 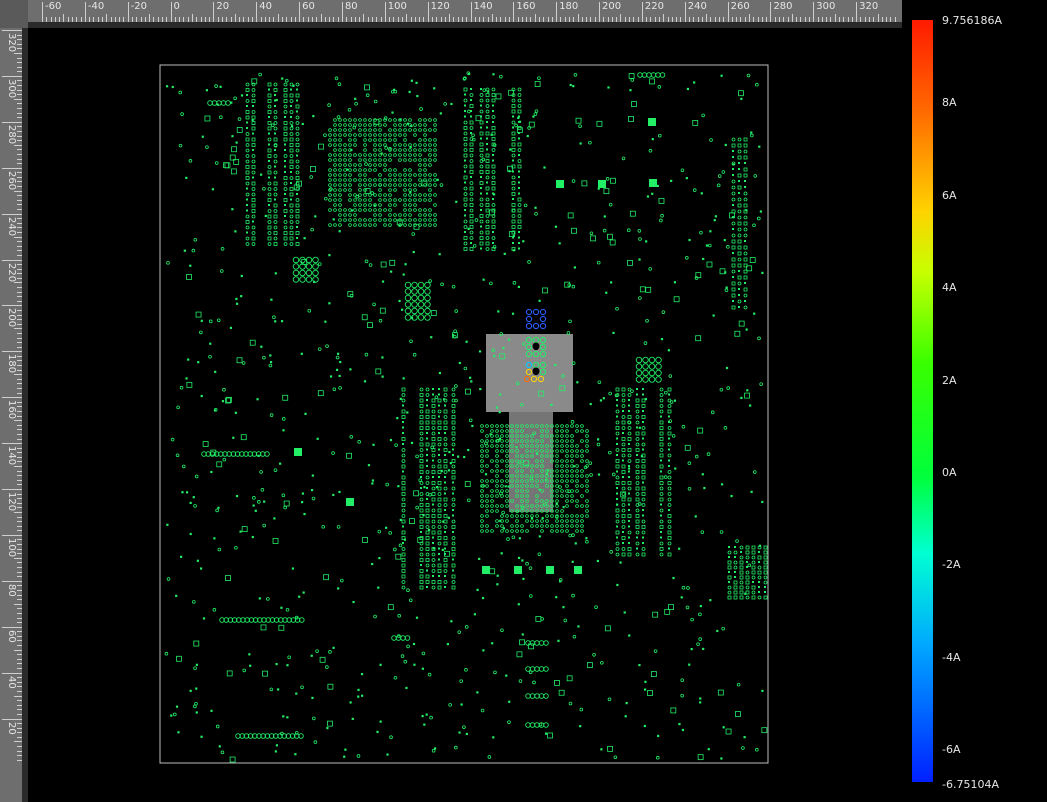 What do you see at coordinates (518, 570) in the screenshot?
I see `thermal-pad` at bounding box center [518, 570].